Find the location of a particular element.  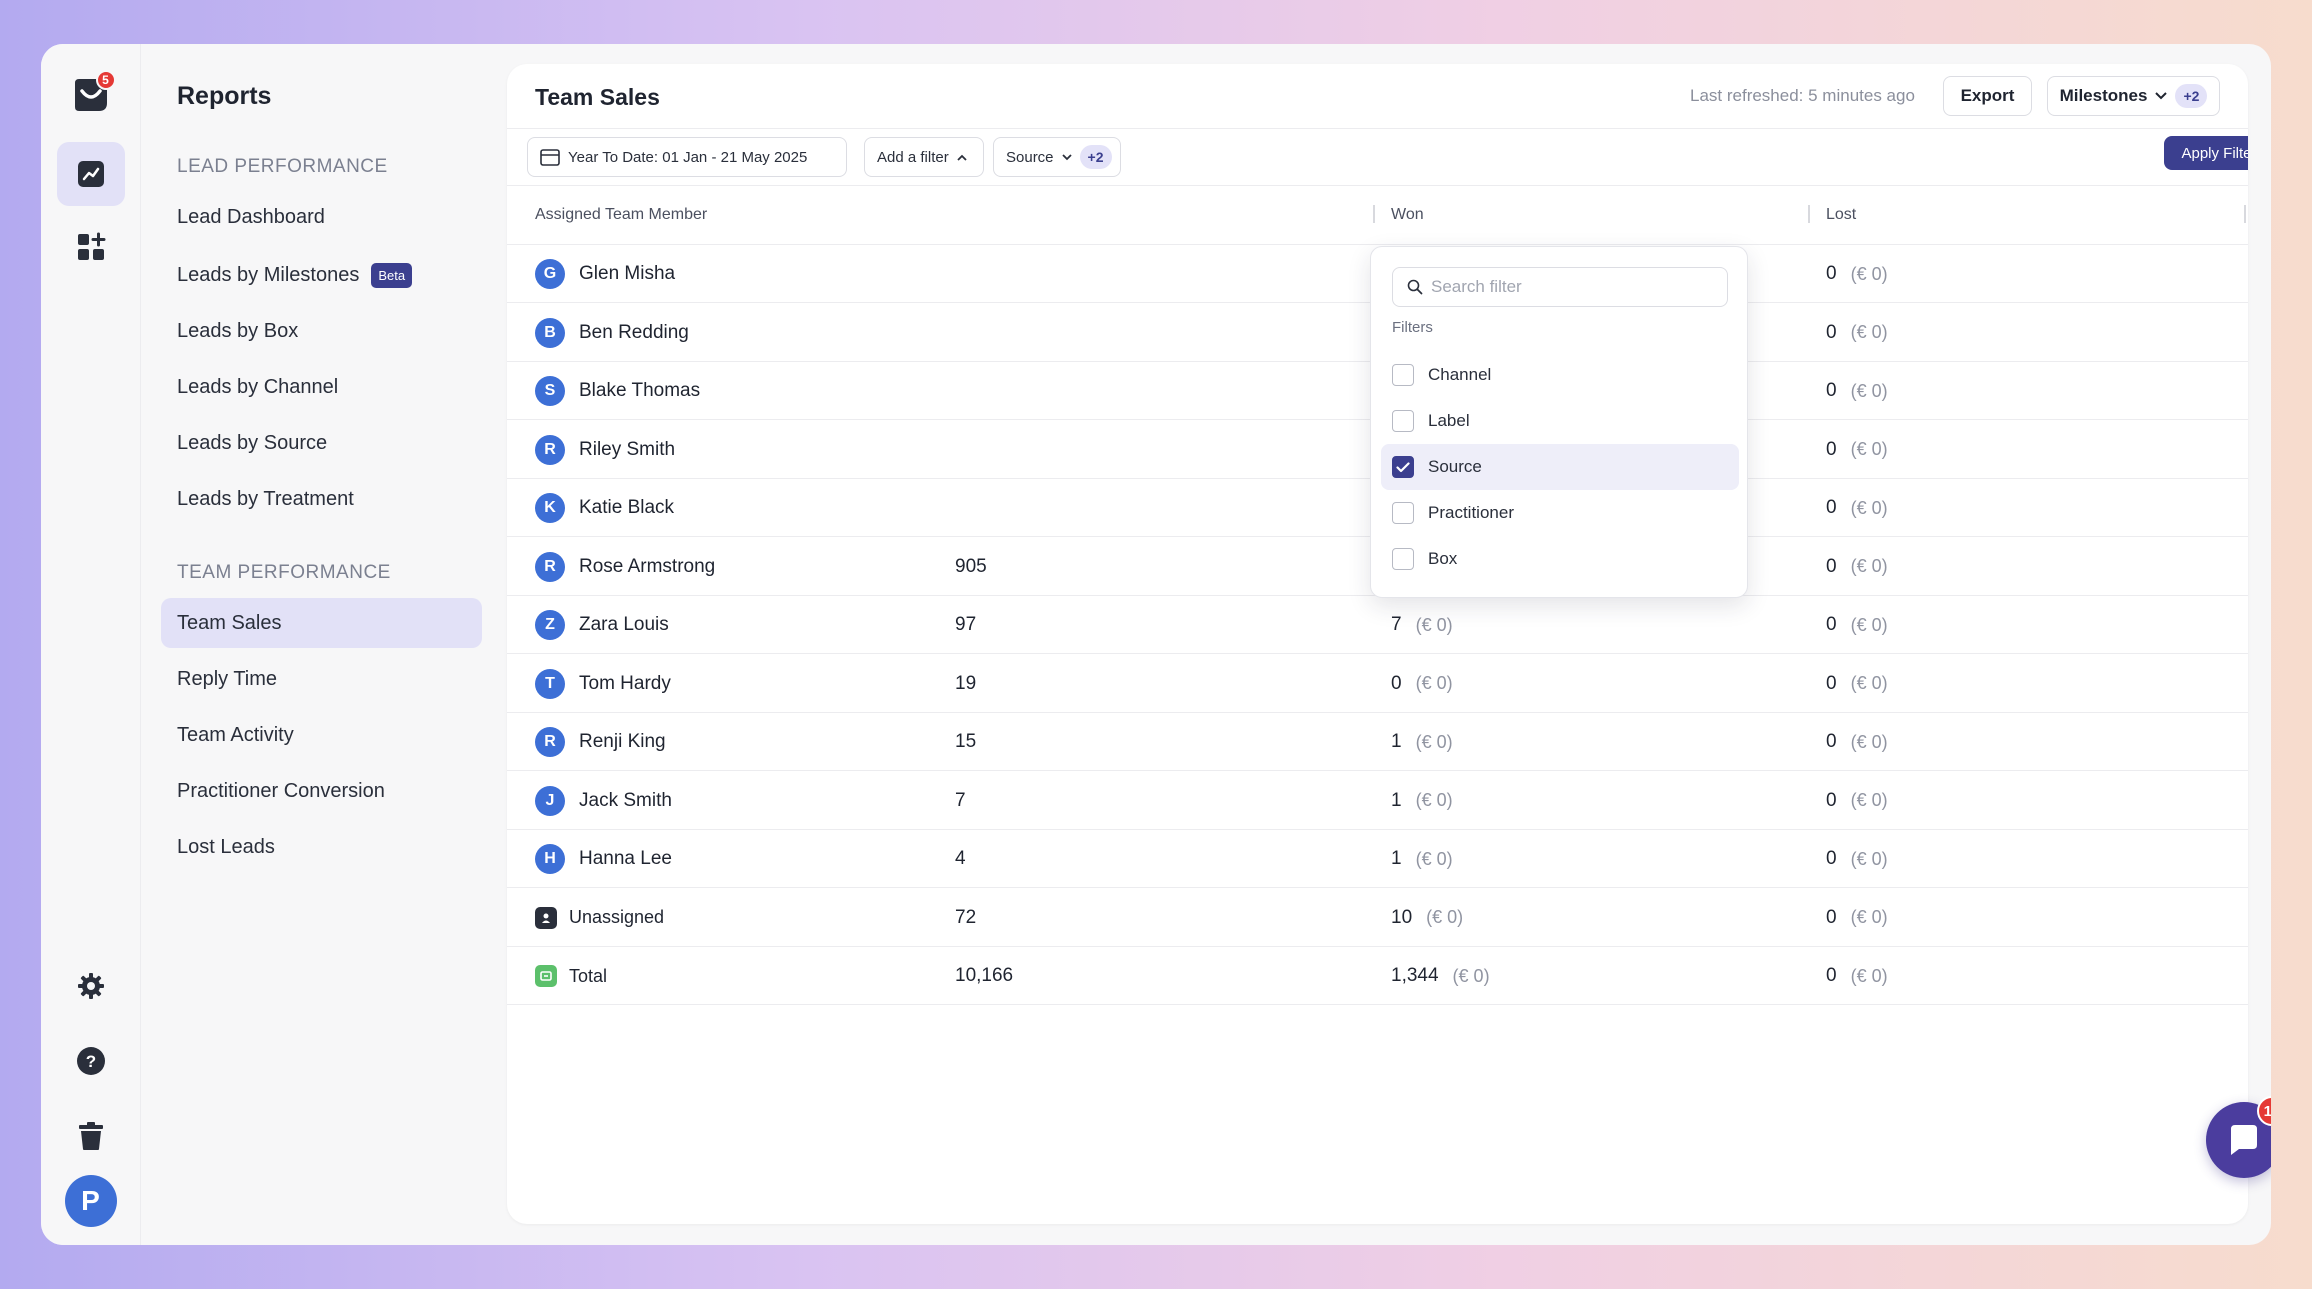

sidebar-item-leads-by-box: Leads by Box is located at coordinates (321, 331).